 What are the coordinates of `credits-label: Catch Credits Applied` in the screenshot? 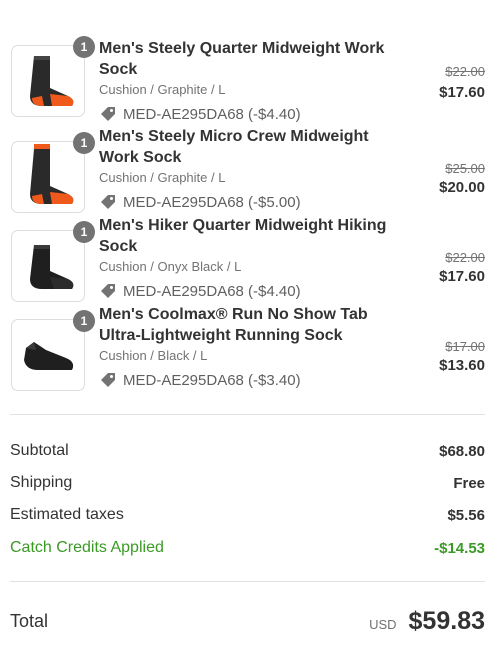 It's located at (87, 547).